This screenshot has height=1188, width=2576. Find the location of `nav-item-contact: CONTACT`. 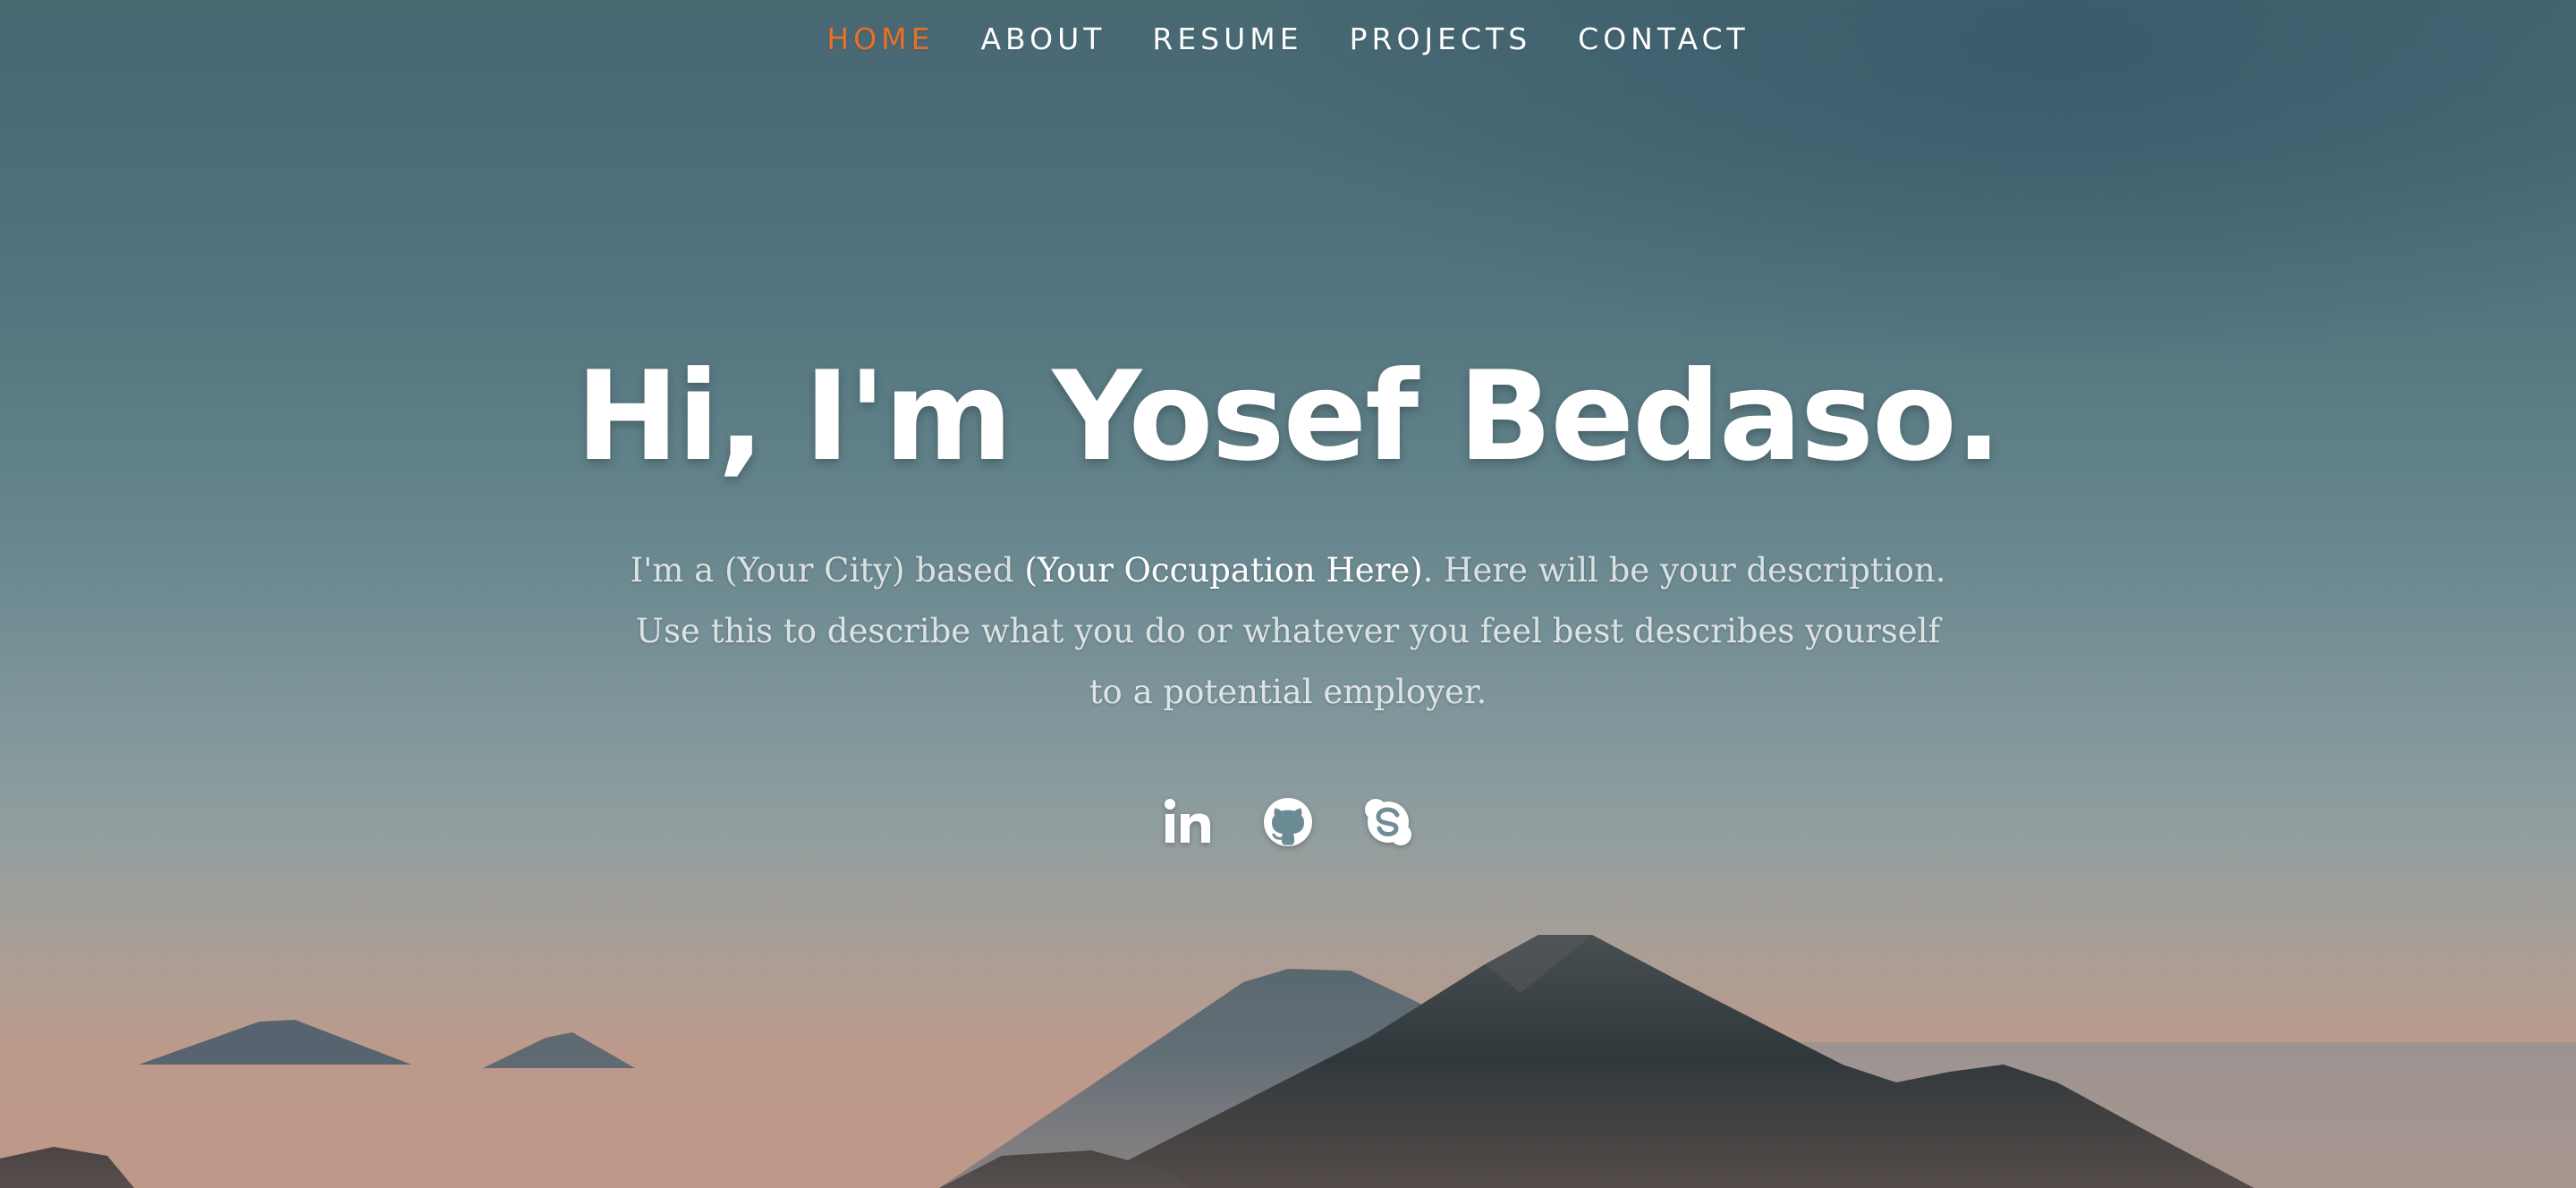

nav-item-contact: CONTACT is located at coordinates (1664, 39).